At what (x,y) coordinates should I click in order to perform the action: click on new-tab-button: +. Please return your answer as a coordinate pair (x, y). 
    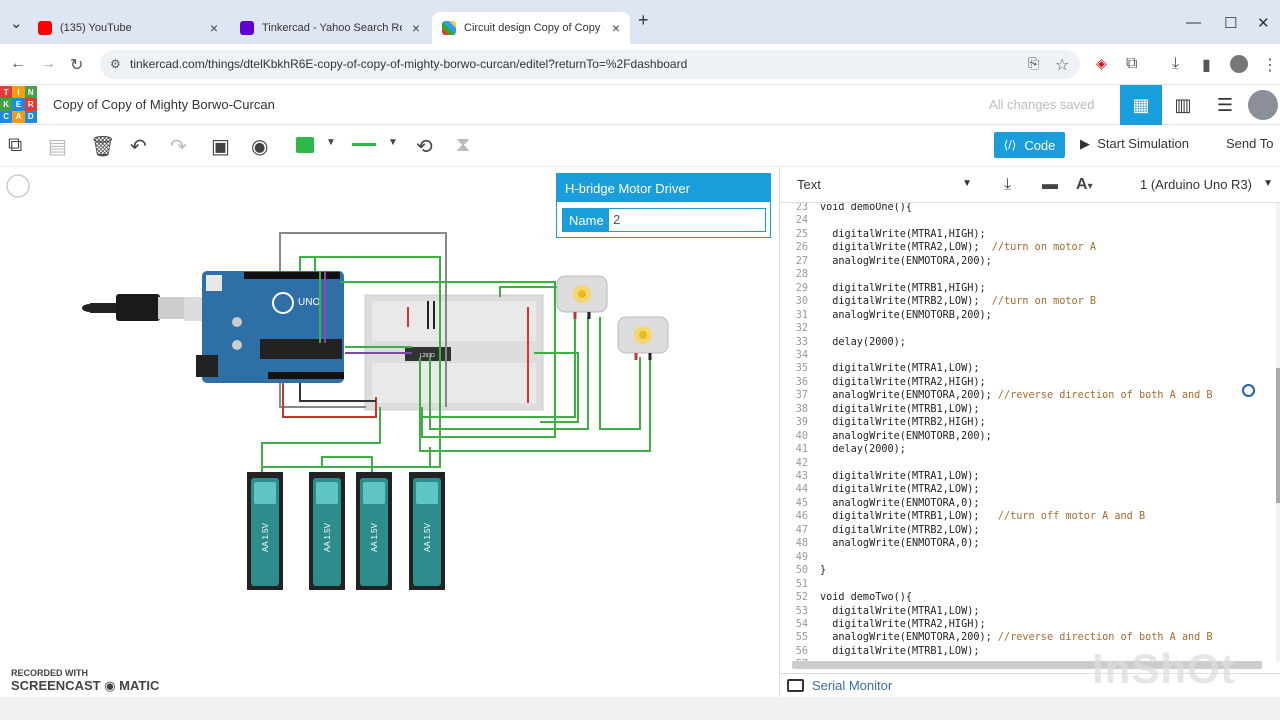
    Looking at the image, I should click on (643, 20).